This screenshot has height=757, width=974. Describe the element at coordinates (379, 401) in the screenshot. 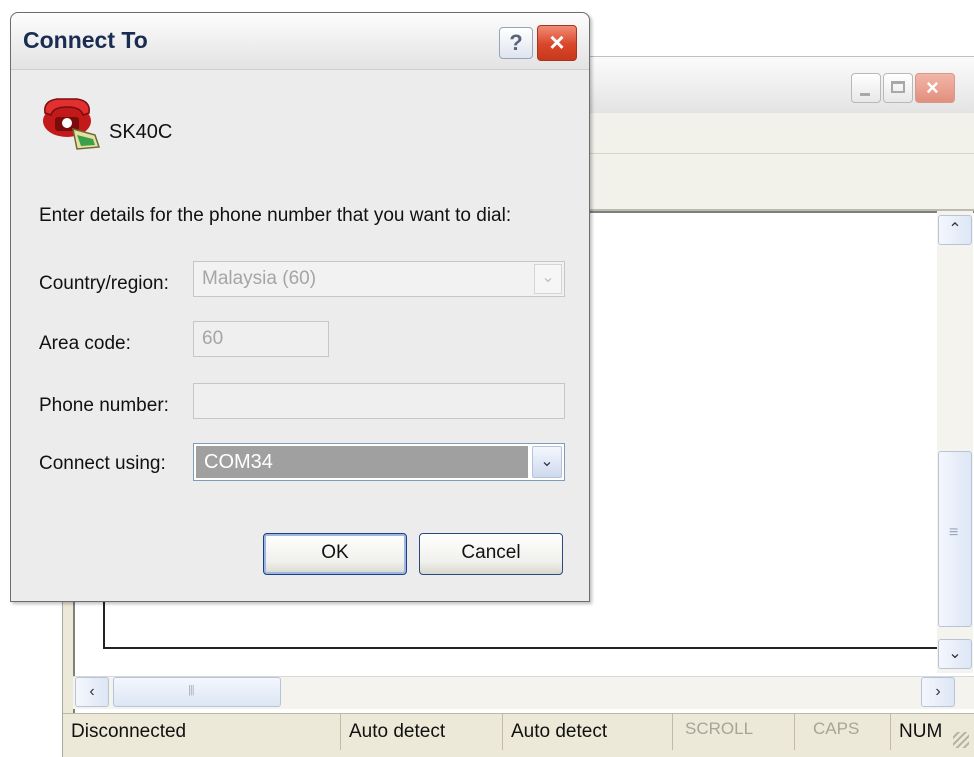

I see `phone-number-field` at that location.